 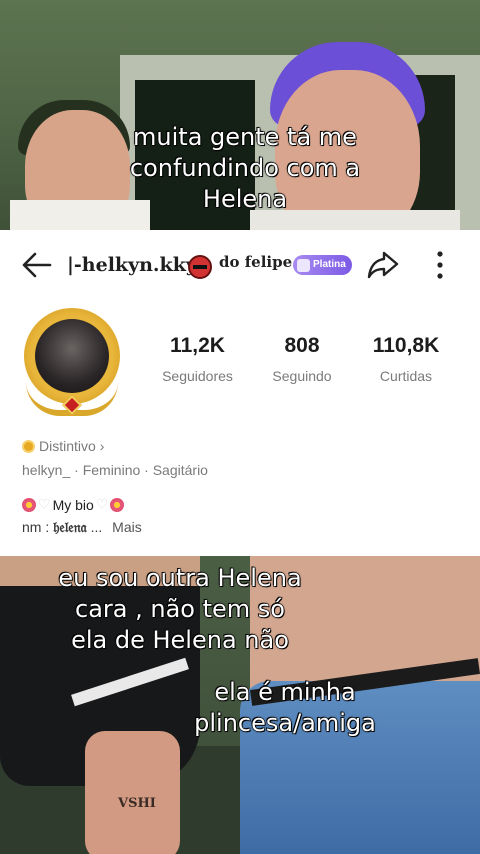 What do you see at coordinates (329, 264) in the screenshot?
I see `platina-badge-label: Platina` at bounding box center [329, 264].